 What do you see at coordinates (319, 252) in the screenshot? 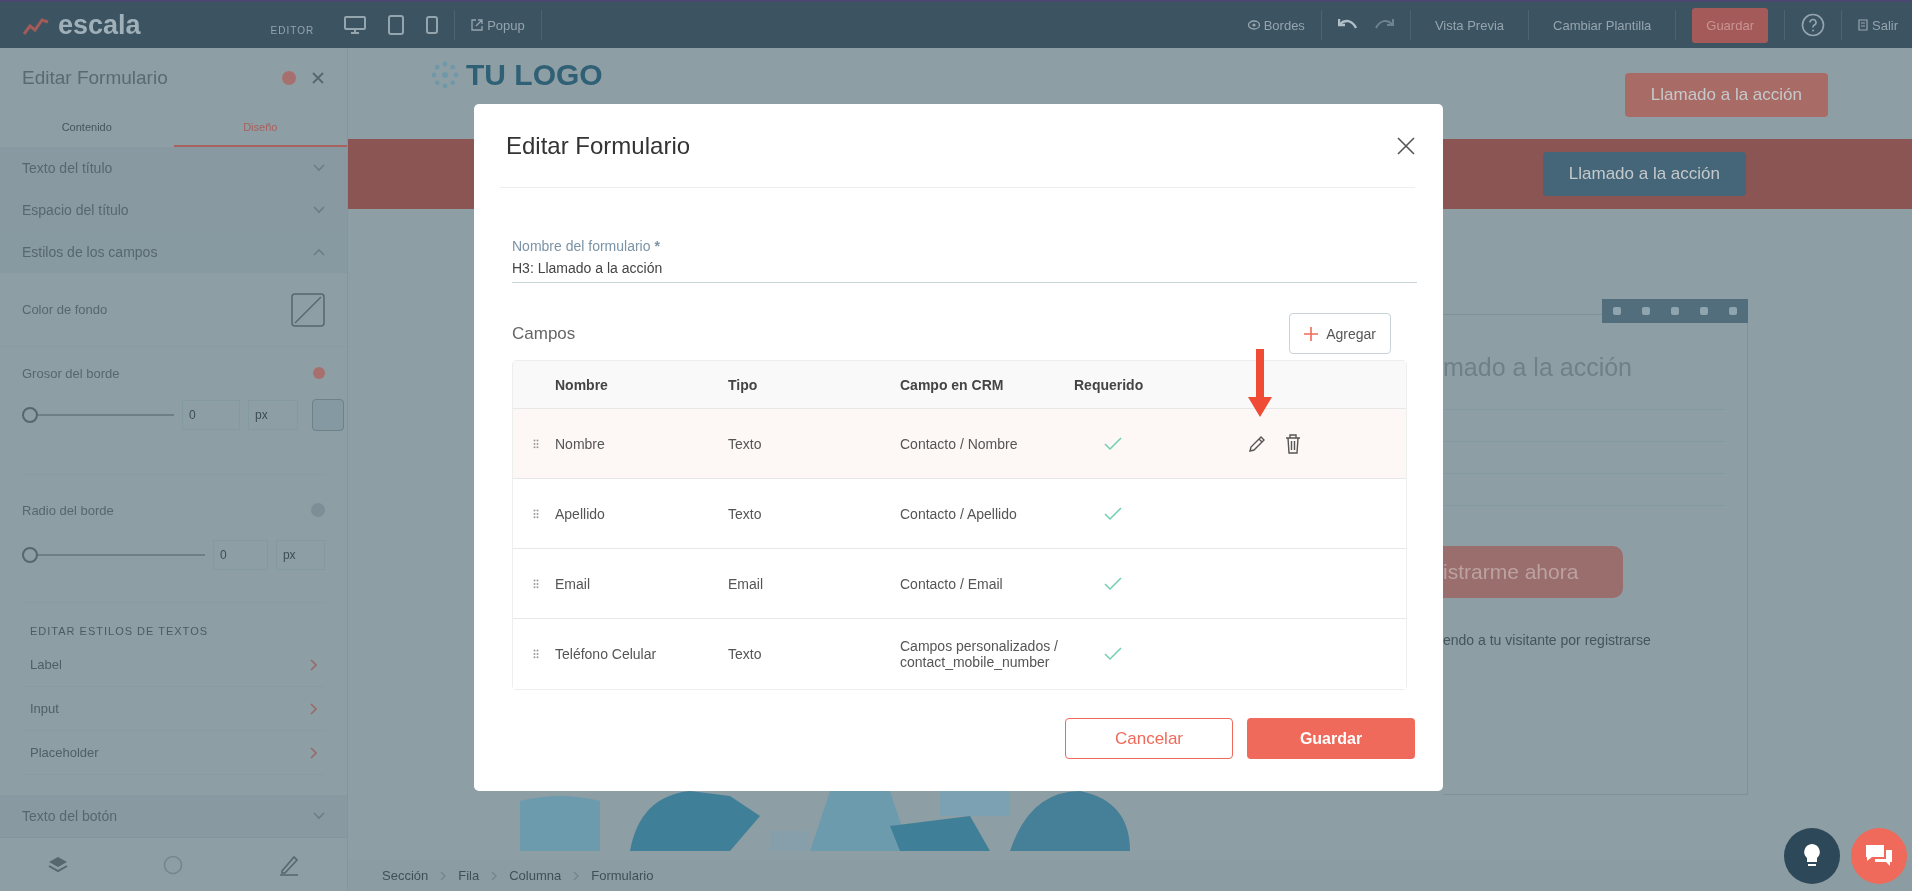
I see `chevron-up-icon` at bounding box center [319, 252].